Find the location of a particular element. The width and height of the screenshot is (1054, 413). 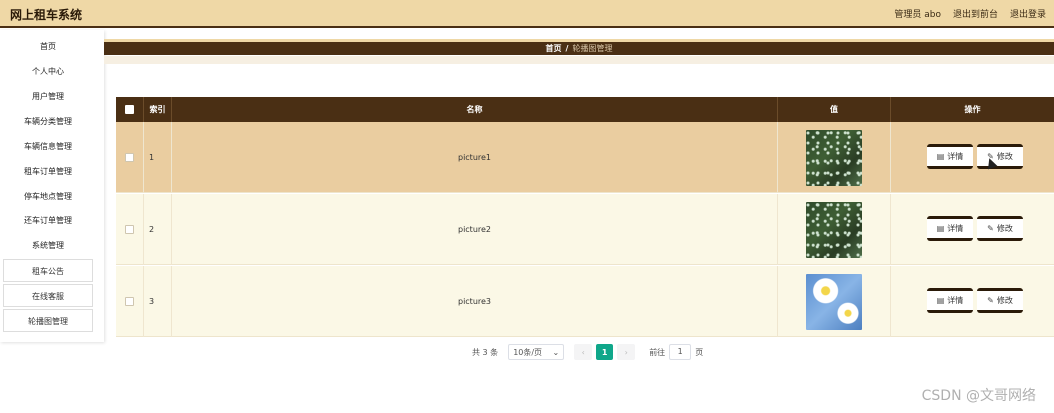

top-header: 网上租车系统 管理员 abo 退出到前台 退出登录 is located at coordinates (527, 14).